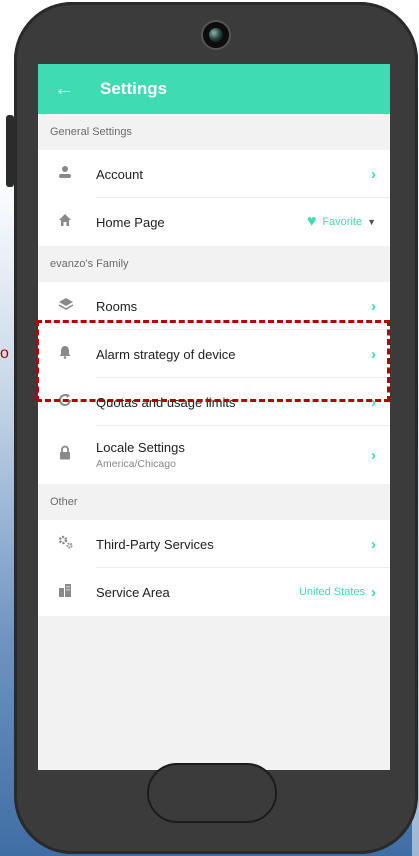  I want to click on home-button, so click(212, 793).